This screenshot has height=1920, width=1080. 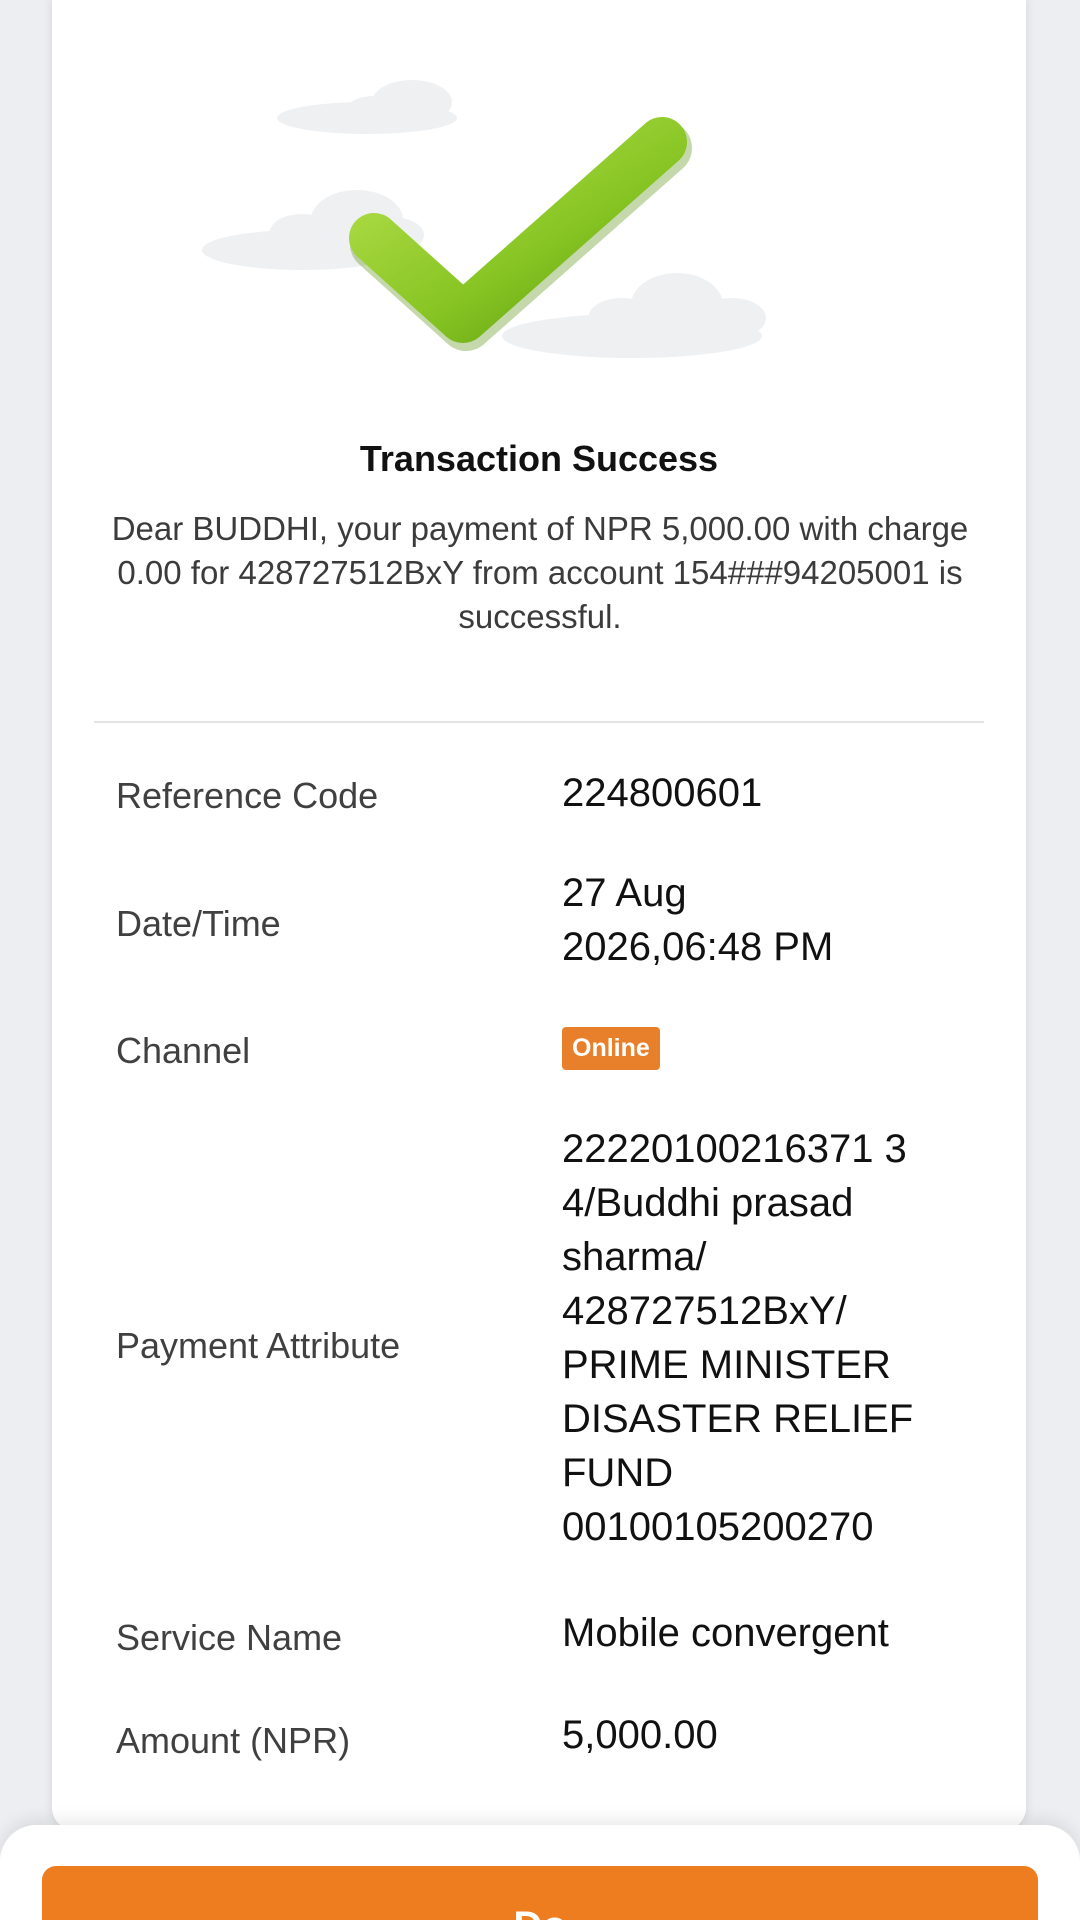 What do you see at coordinates (233, 1740) in the screenshot?
I see `amount-label: Amount (NPR)` at bounding box center [233, 1740].